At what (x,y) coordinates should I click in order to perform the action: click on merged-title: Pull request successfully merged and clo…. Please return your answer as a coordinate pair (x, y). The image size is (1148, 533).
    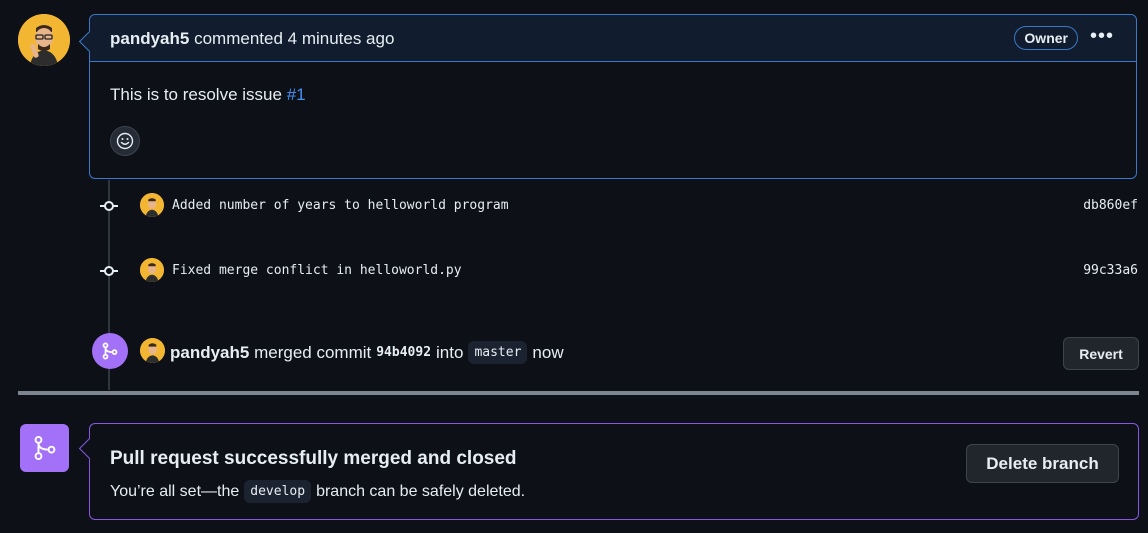
    Looking at the image, I should click on (313, 458).